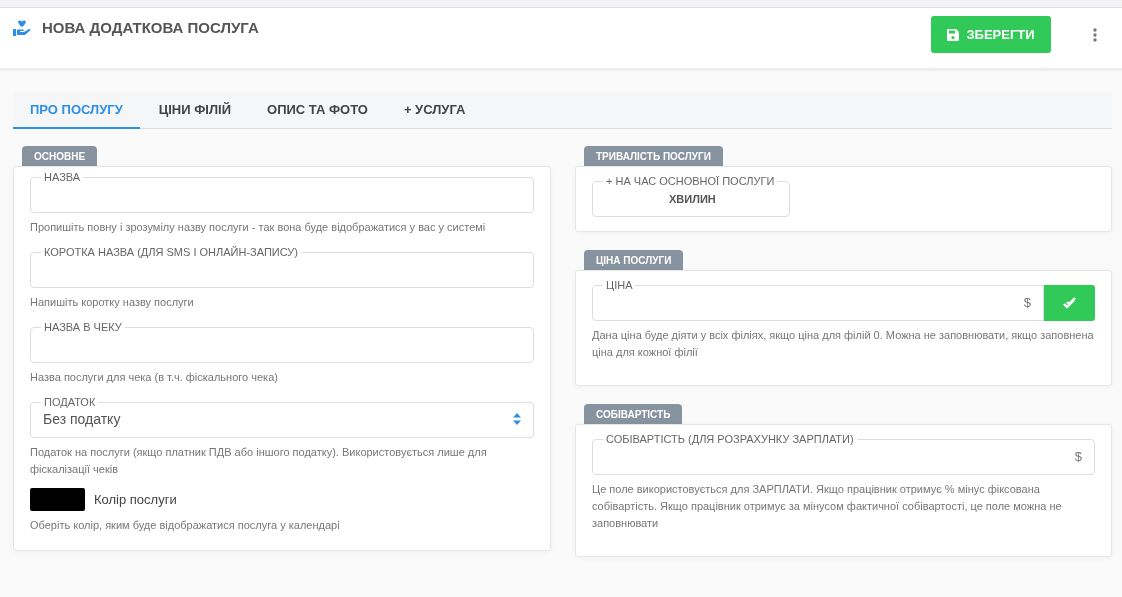 The width and height of the screenshot is (1122, 597). Describe the element at coordinates (282, 342) in the screenshot. I see `input-field: НАЗВА В ЧЕКУ` at that location.